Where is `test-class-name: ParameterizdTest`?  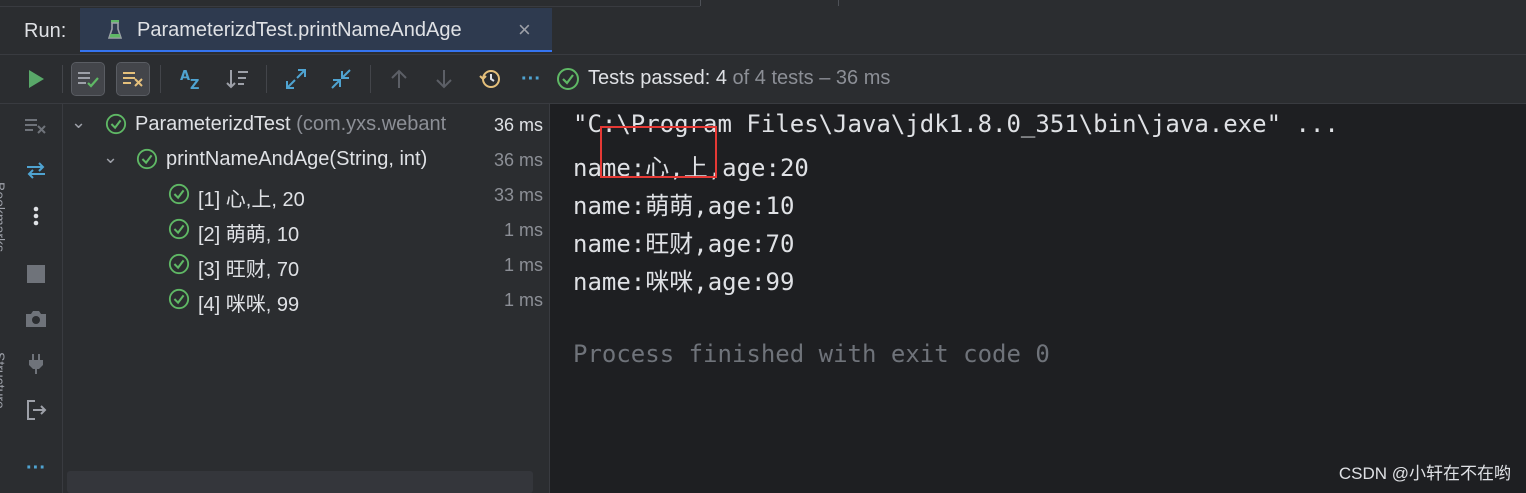
test-class-name: ParameterizdTest is located at coordinates (213, 124).